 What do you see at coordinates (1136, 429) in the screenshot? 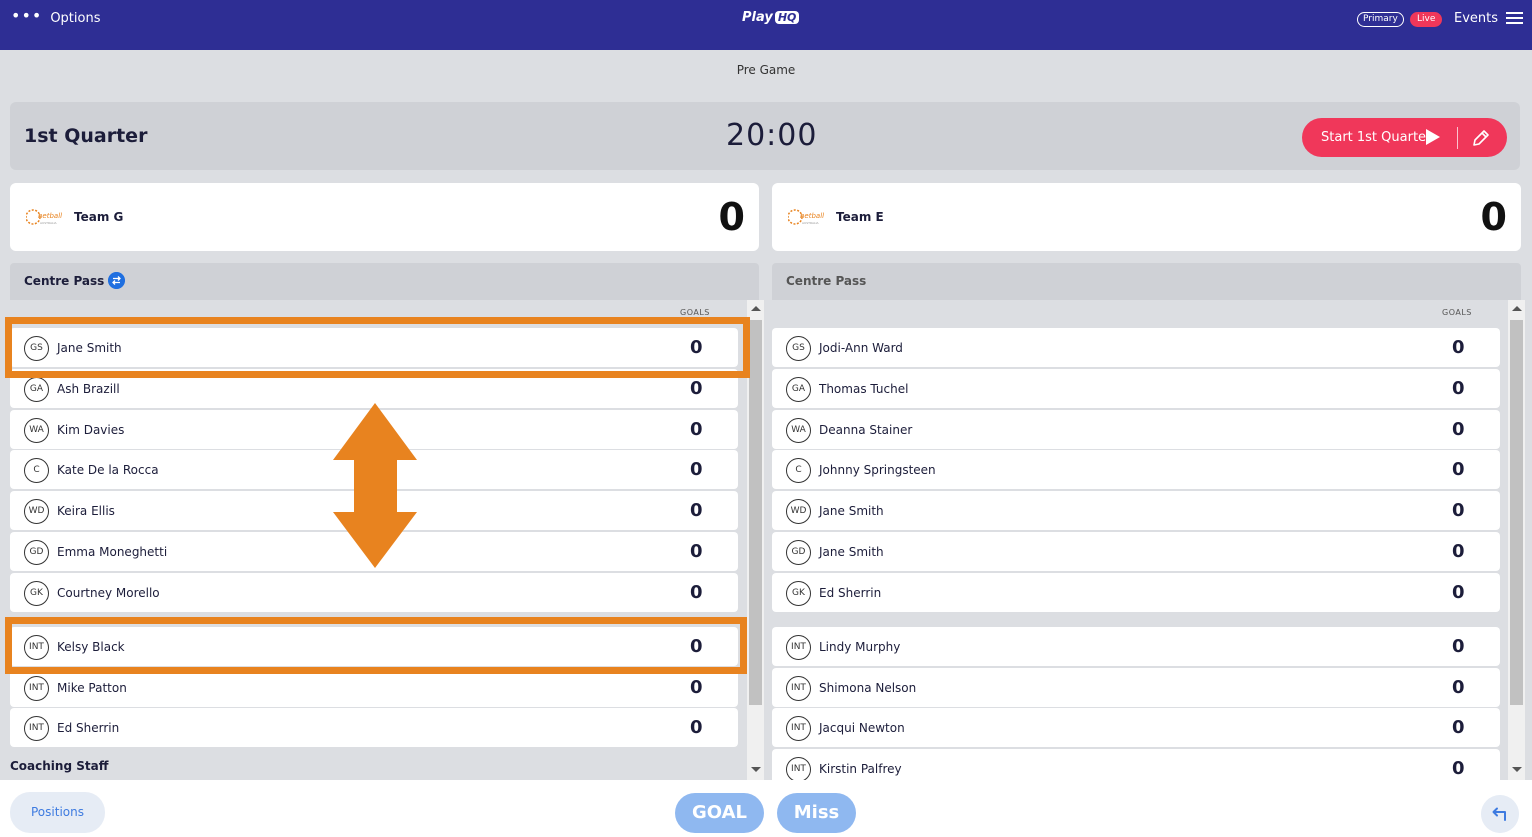
I see `player-row: WA Deanna Stainer 0` at bounding box center [1136, 429].